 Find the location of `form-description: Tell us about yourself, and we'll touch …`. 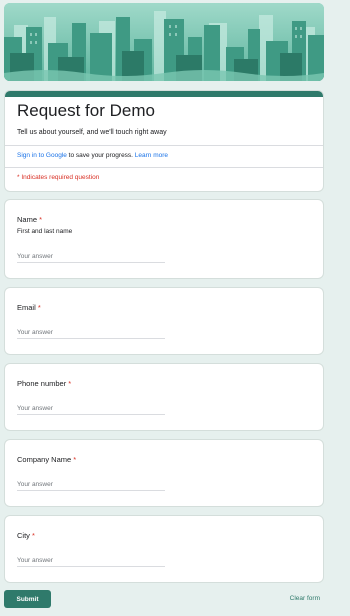

form-description: Tell us about yourself, and we'll touch … is located at coordinates (92, 132).